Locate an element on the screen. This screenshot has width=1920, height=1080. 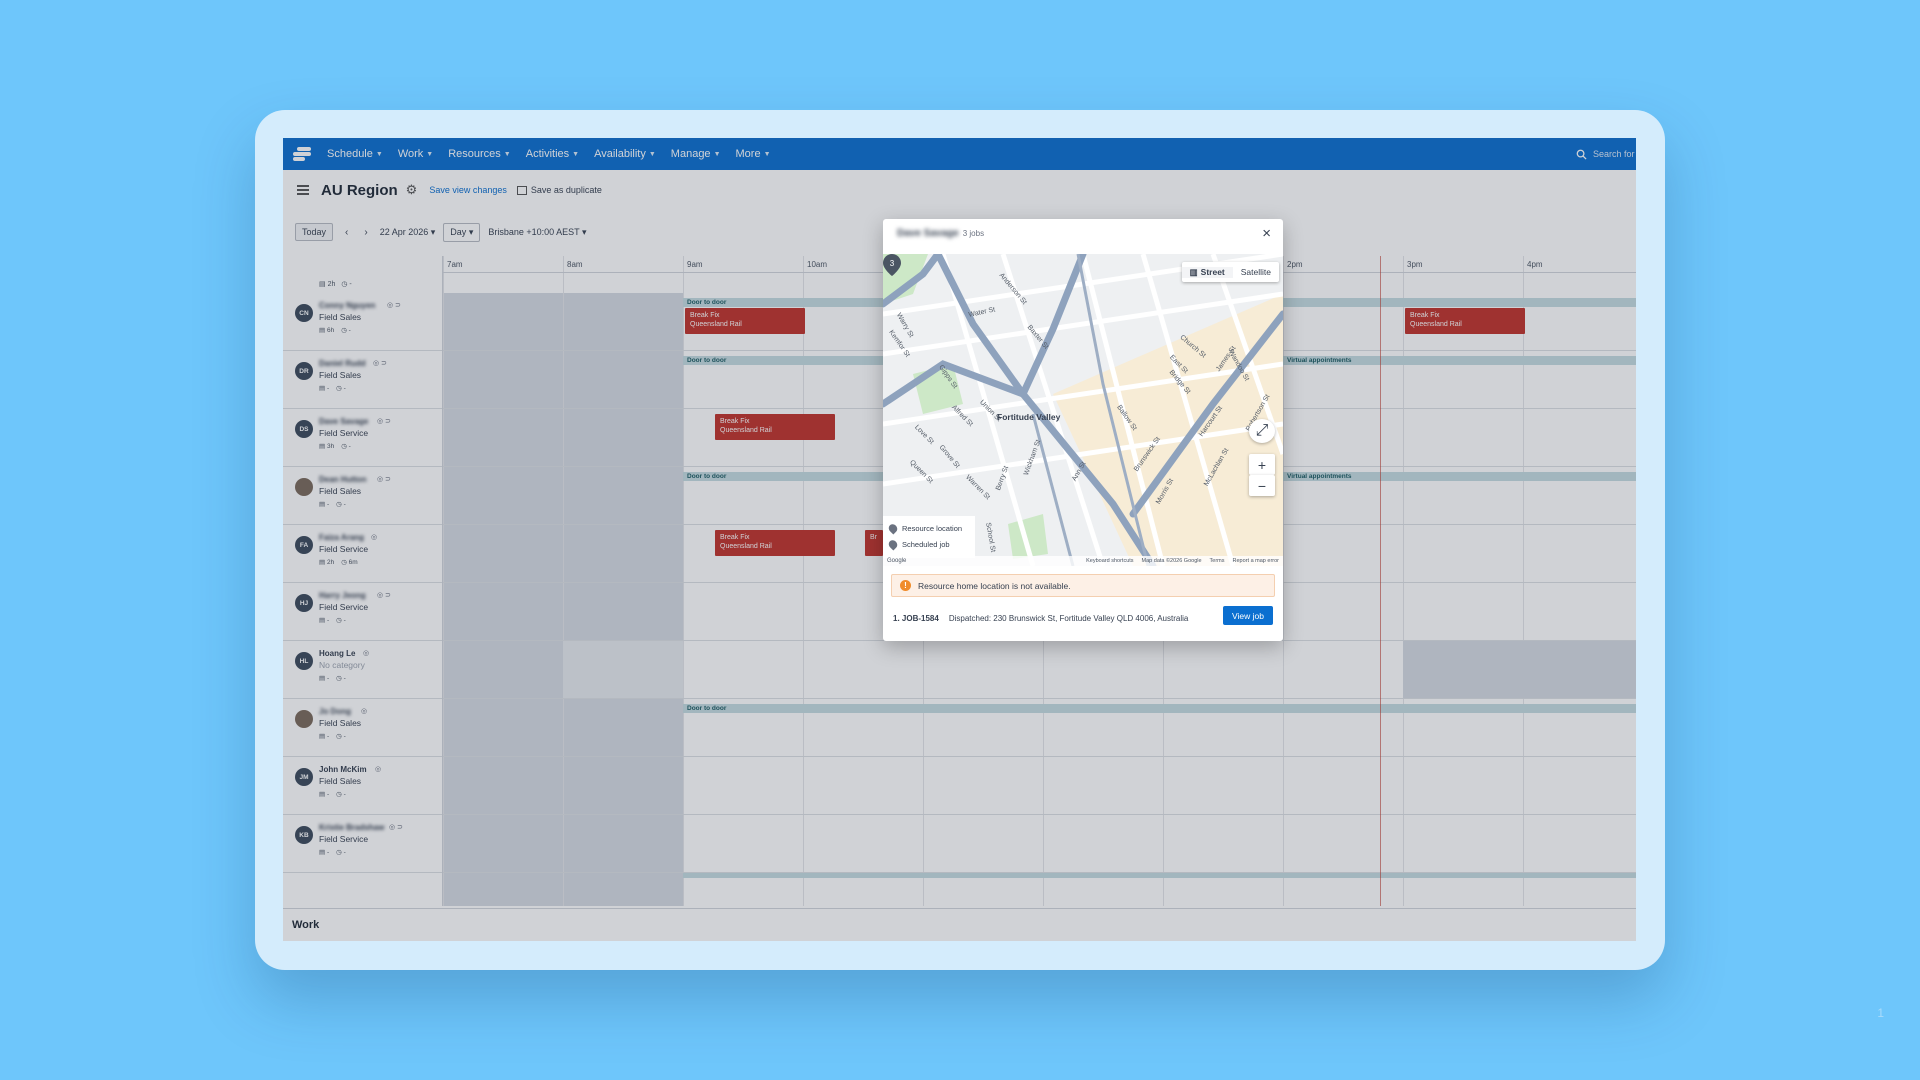
modal-header: Dave Savage 3 jobs is located at coordinates (940, 233).